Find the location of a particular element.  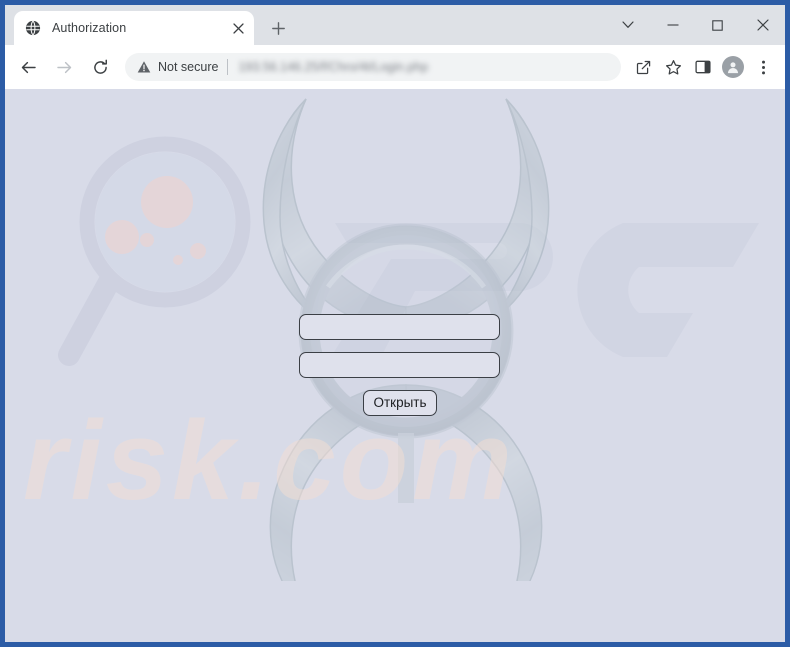

maximize-button is located at coordinates (717, 25).